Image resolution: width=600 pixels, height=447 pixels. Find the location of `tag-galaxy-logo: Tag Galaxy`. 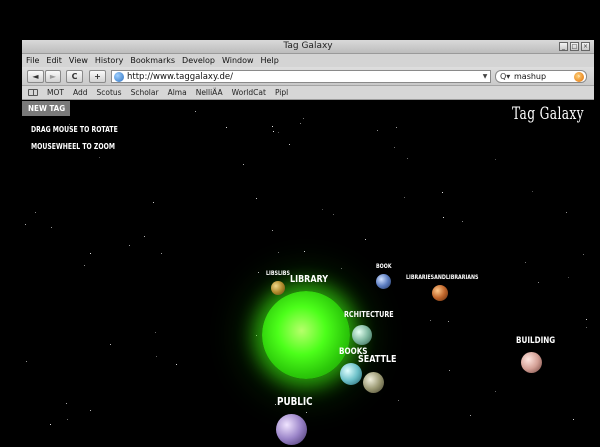

tag-galaxy-logo: Tag Galaxy is located at coordinates (548, 114).